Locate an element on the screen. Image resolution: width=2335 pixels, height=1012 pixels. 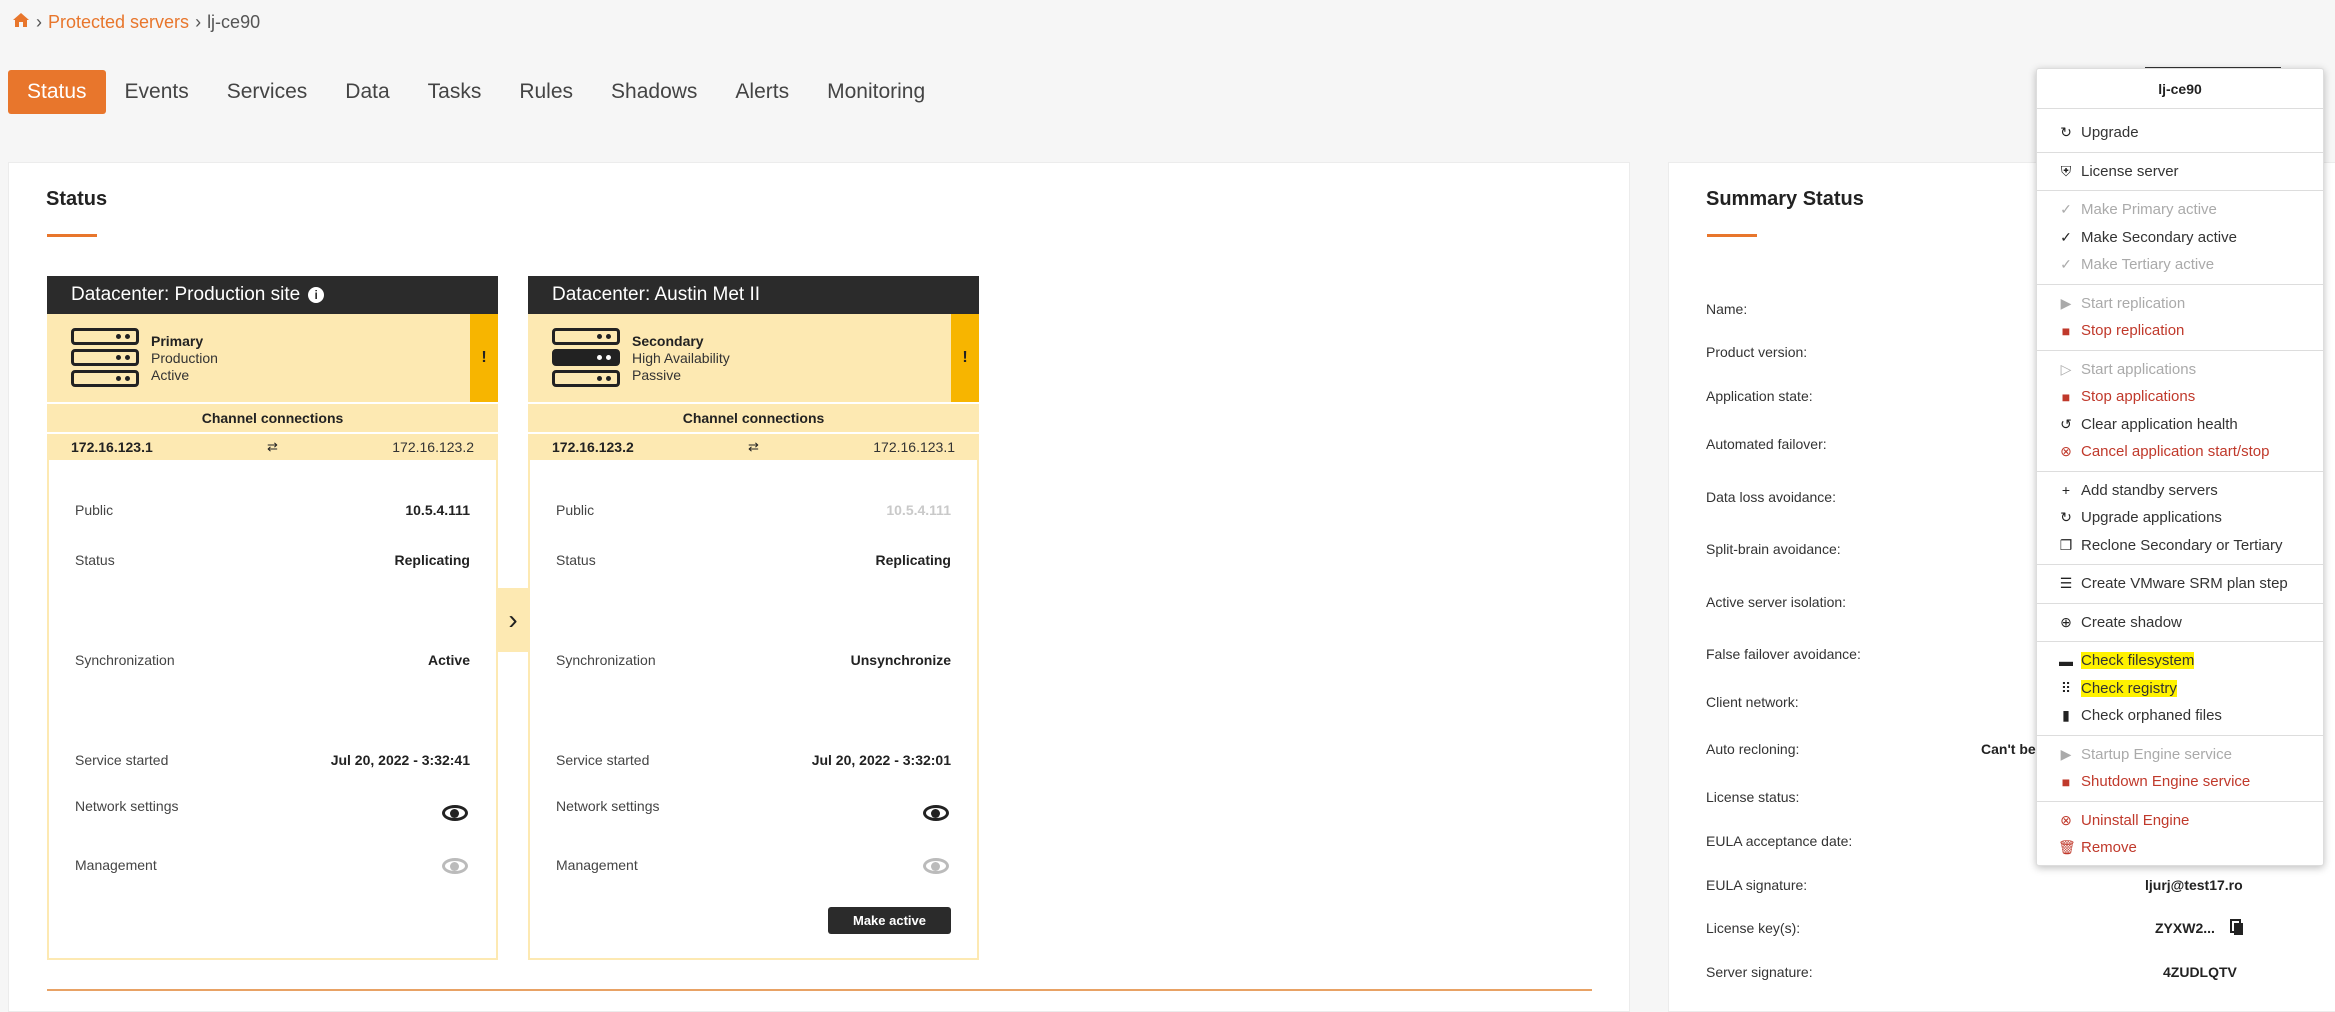
summary-label-data-loss-avoidance: Data loss avoidance: is located at coordinates (1771, 497).